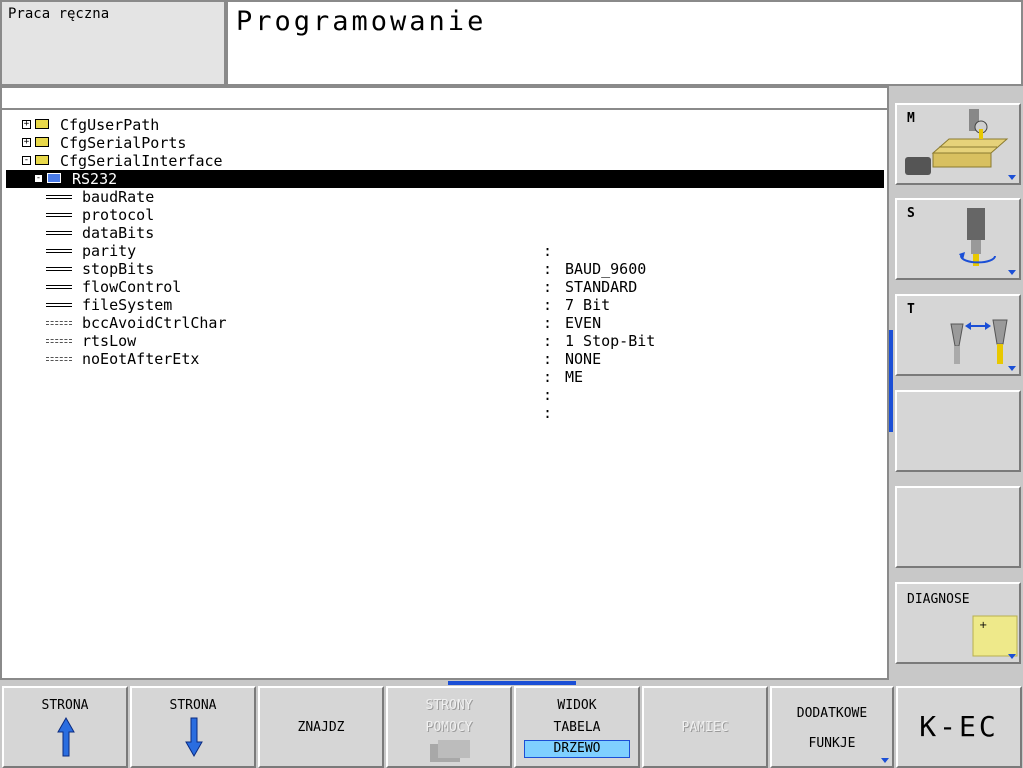  I want to click on param-name: flowControl, so click(132, 287).